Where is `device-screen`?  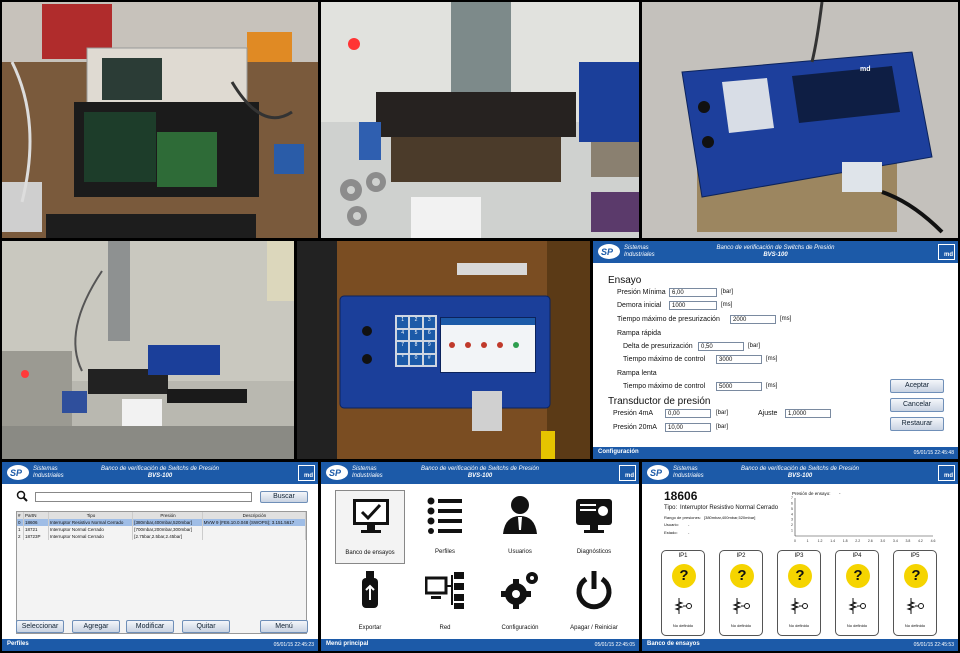 device-screen is located at coordinates (488, 345).